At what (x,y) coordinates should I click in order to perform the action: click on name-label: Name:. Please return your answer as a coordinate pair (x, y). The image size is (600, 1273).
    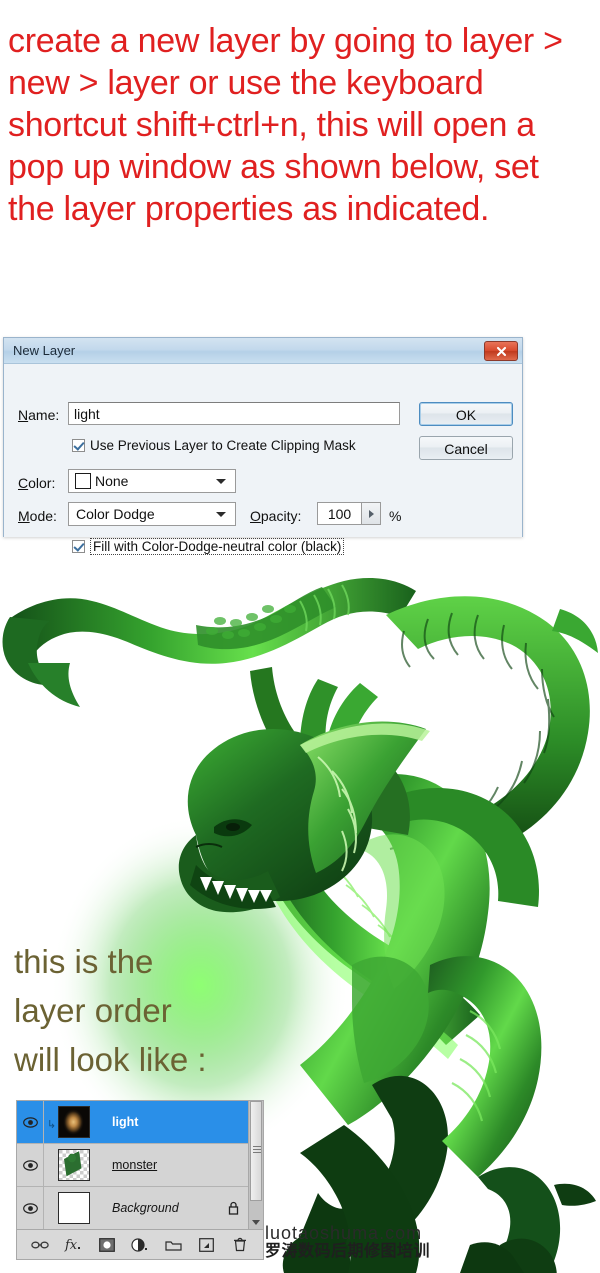
    Looking at the image, I should click on (39, 415).